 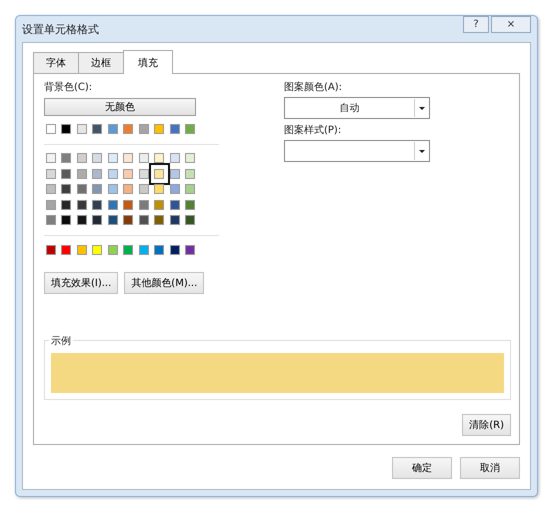 What do you see at coordinates (61, 341) in the screenshot?
I see `sample-label: 示例` at bounding box center [61, 341].